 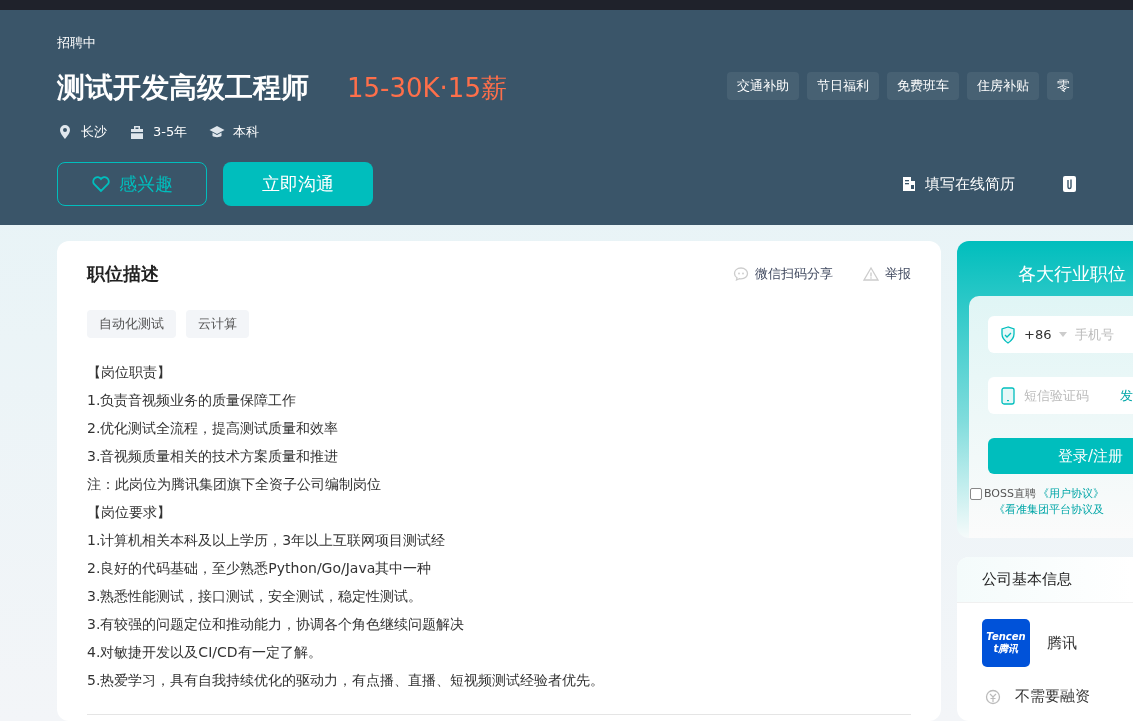 I want to click on description-line: 4.对敏捷开发以及CI/CD有一定了解。, so click(x=205, y=652).